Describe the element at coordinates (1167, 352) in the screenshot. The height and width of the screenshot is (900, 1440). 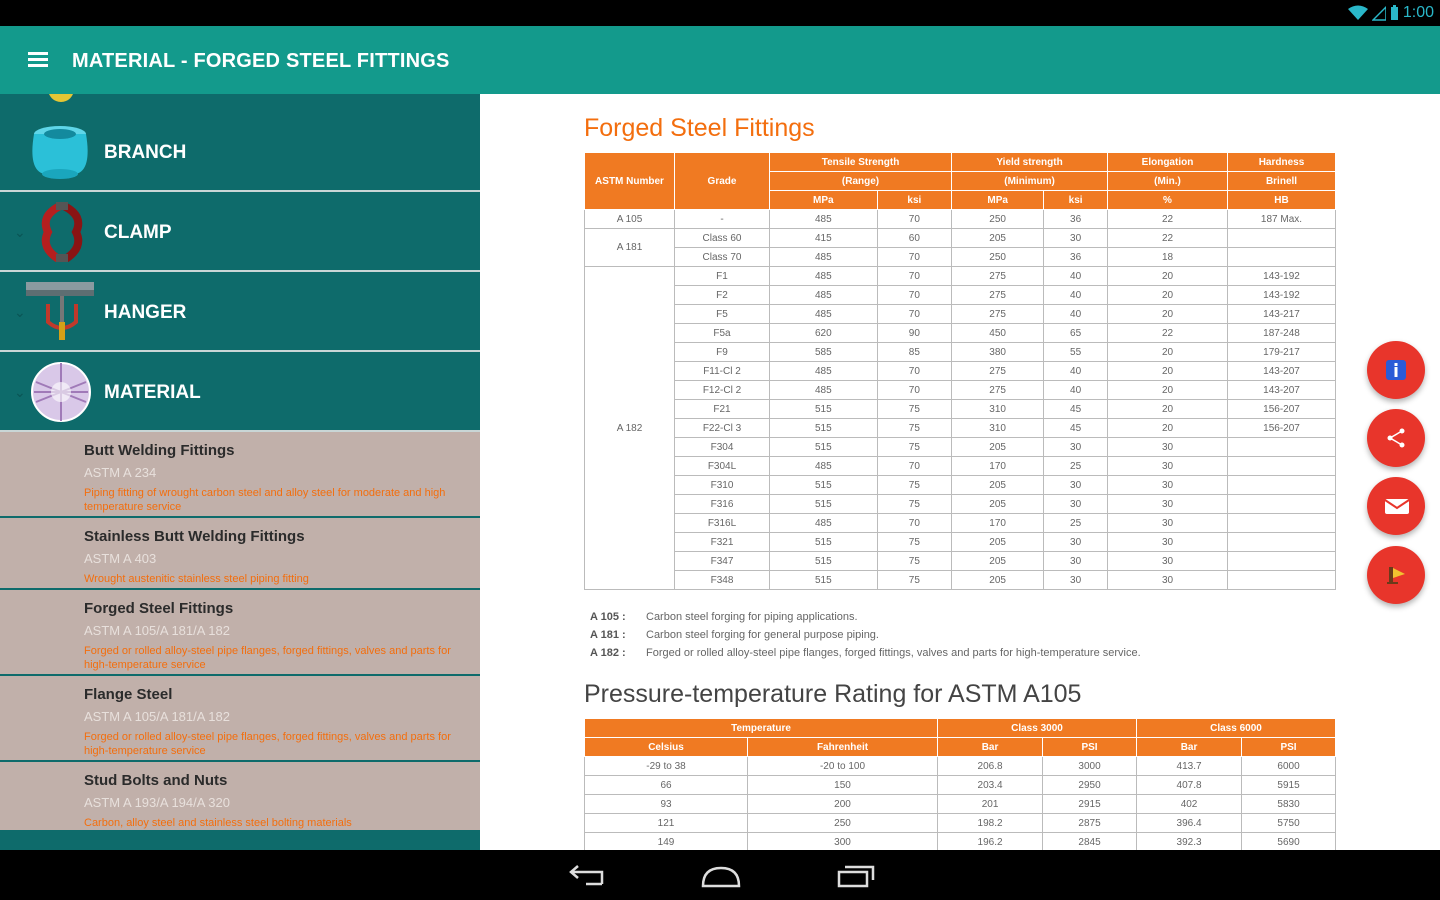
I see `cell-el: 20` at that location.